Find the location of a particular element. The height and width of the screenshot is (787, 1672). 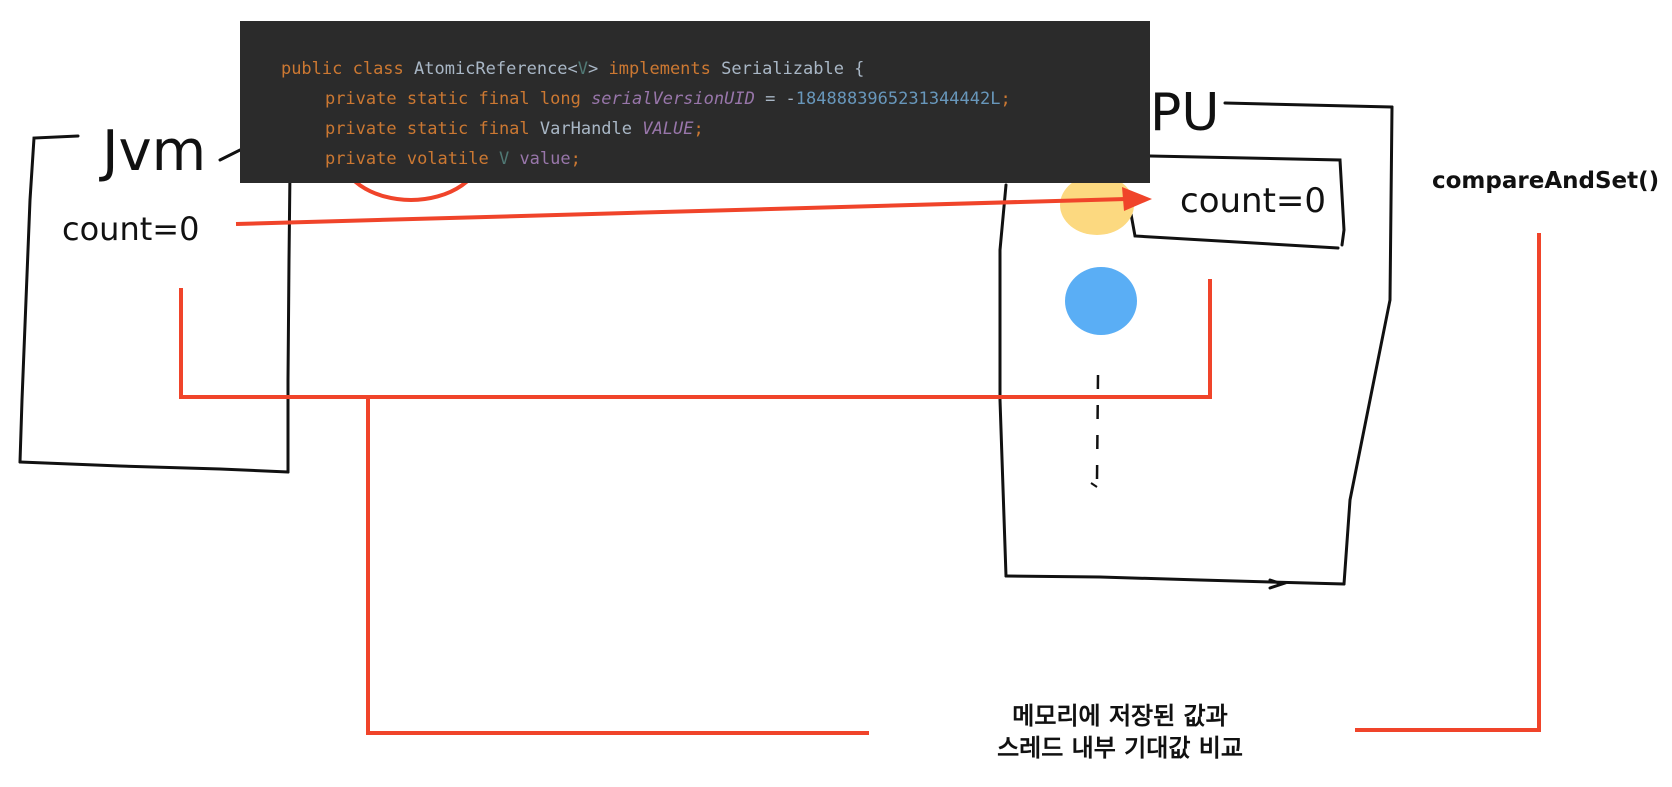

thread-dot-yellow is located at coordinates (1097, 205).